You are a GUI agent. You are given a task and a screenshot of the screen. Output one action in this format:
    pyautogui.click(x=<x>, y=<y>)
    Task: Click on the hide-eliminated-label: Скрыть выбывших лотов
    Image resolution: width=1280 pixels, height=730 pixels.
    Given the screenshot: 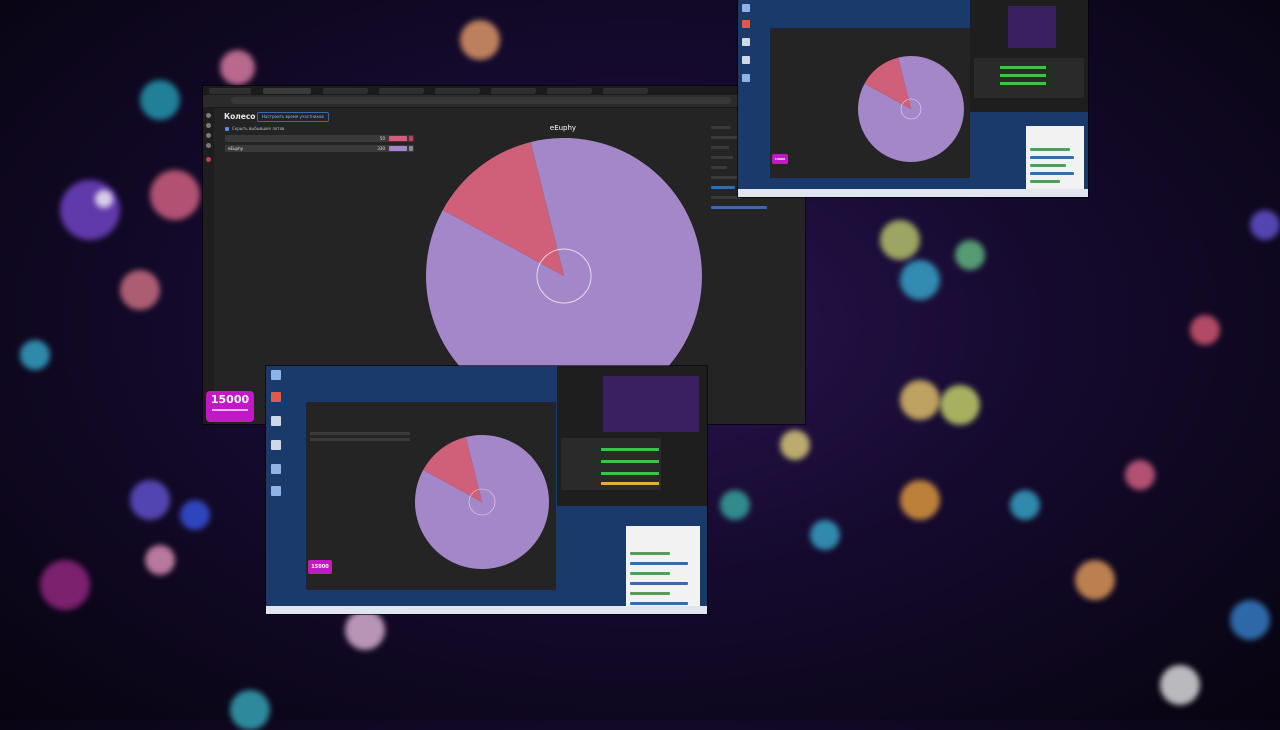 What is the action you would take?
    pyautogui.click(x=258, y=128)
    